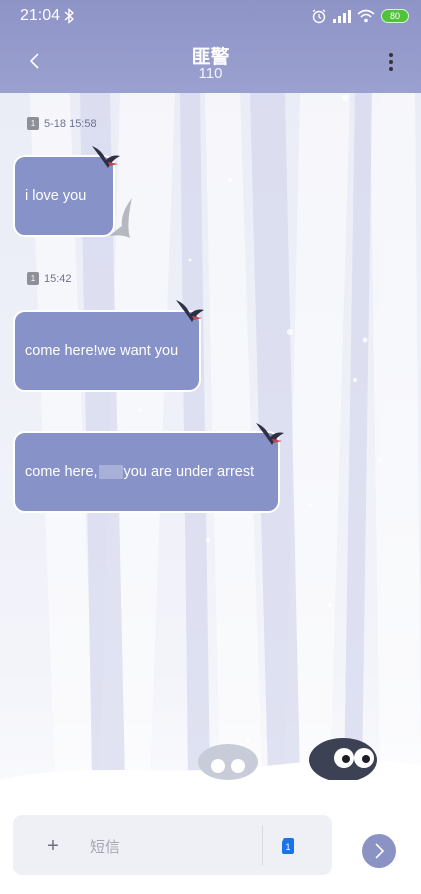 This screenshot has width=421, height=894. I want to click on send-button, so click(379, 851).